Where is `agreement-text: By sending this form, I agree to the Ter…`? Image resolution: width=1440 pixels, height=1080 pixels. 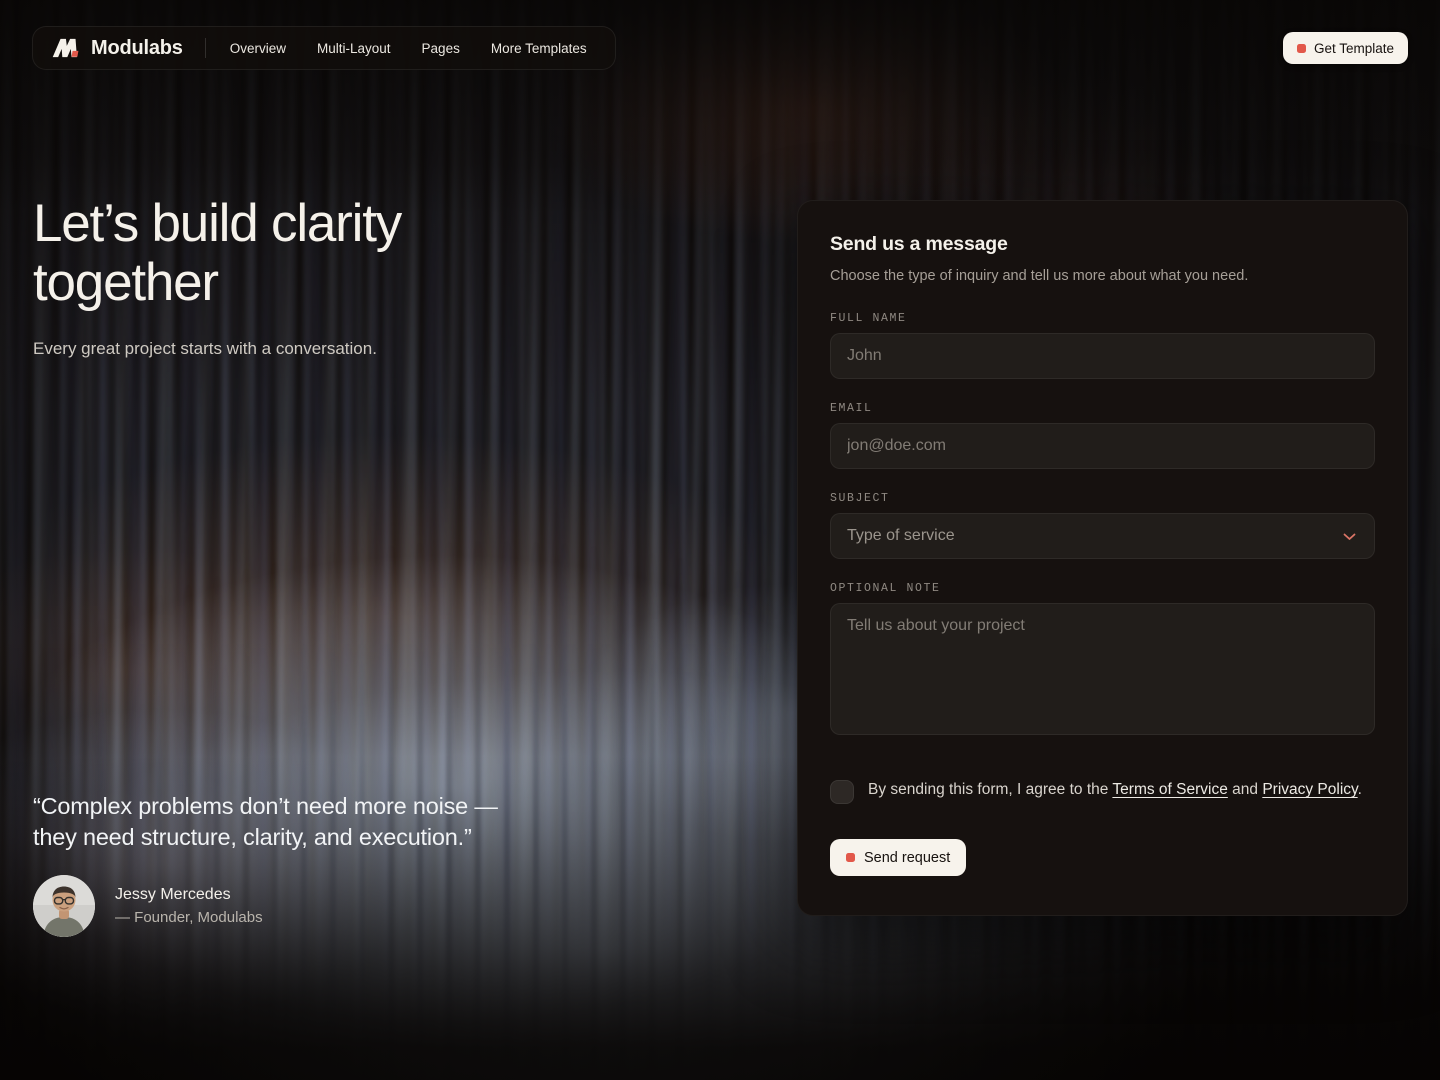
agreement-text: By sending this form, I agree to the Ter… is located at coordinates (1115, 791).